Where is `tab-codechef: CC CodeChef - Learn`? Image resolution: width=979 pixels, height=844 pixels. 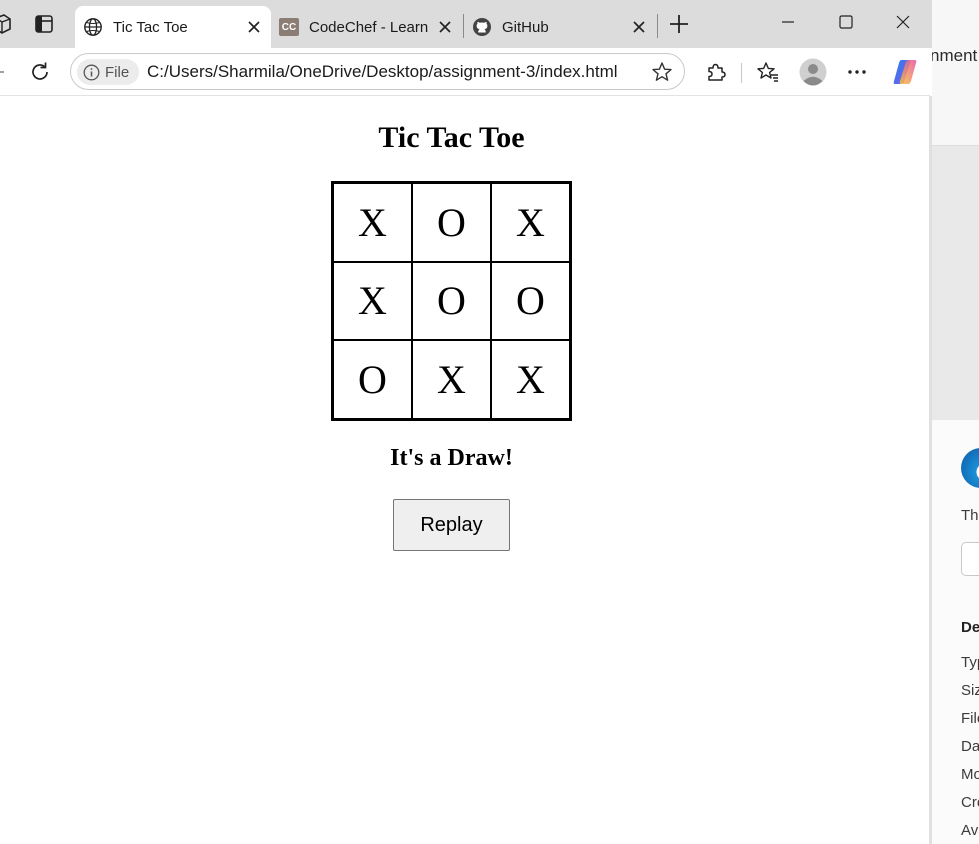
tab-codechef: CC CodeChef - Learn is located at coordinates (366, 27).